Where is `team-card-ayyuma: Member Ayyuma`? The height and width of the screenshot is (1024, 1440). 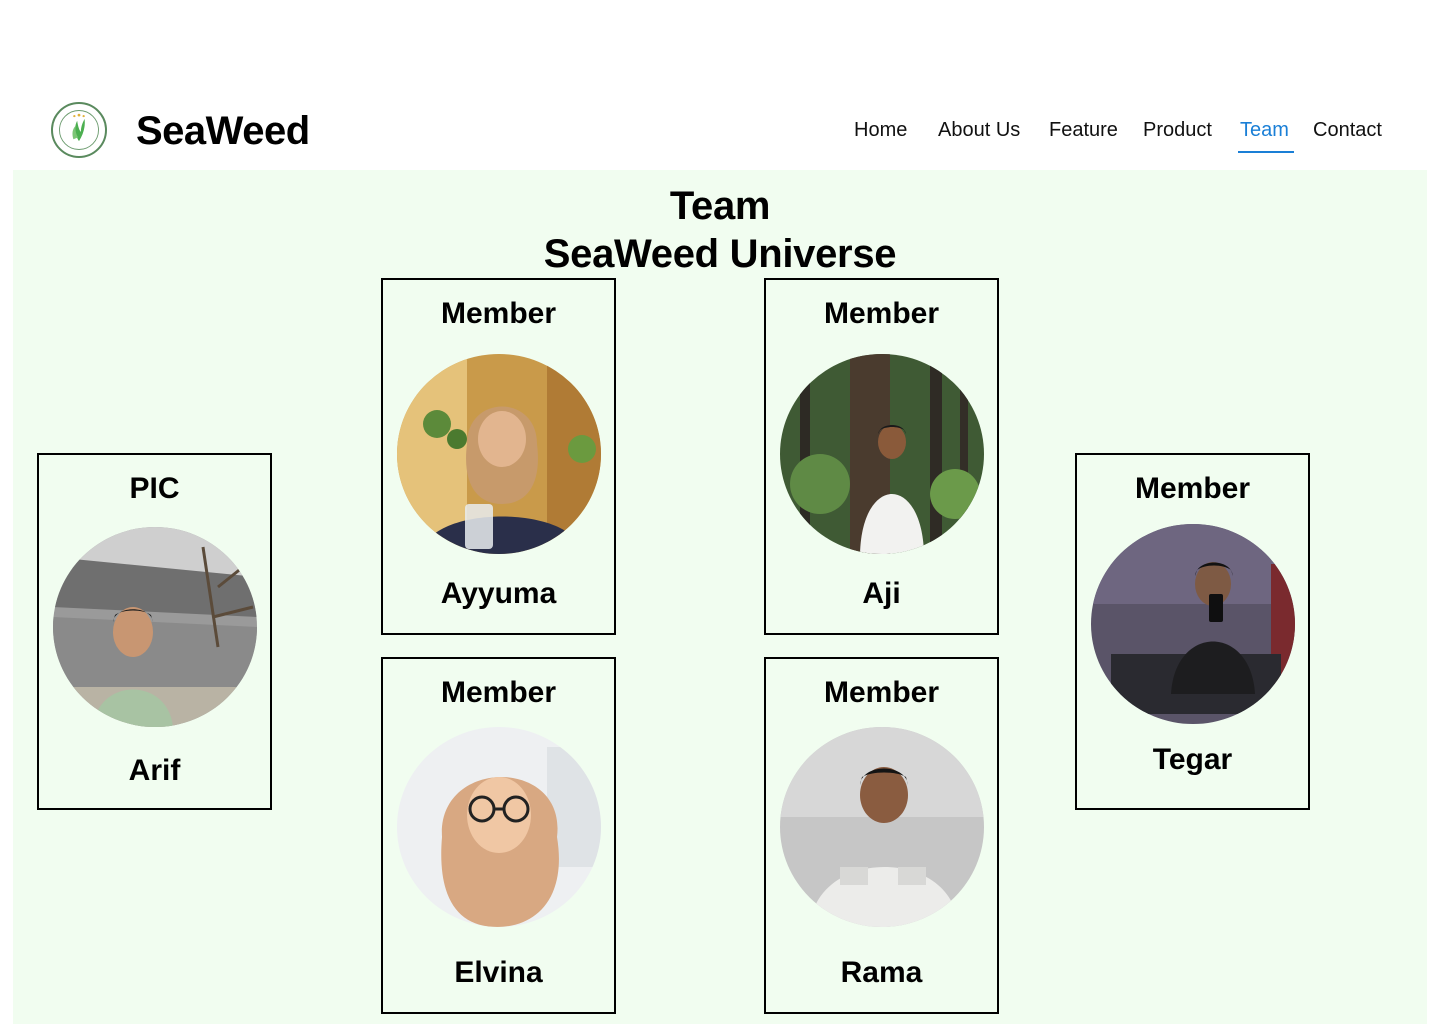
team-card-ayyuma: Member Ayyuma is located at coordinates (498, 456).